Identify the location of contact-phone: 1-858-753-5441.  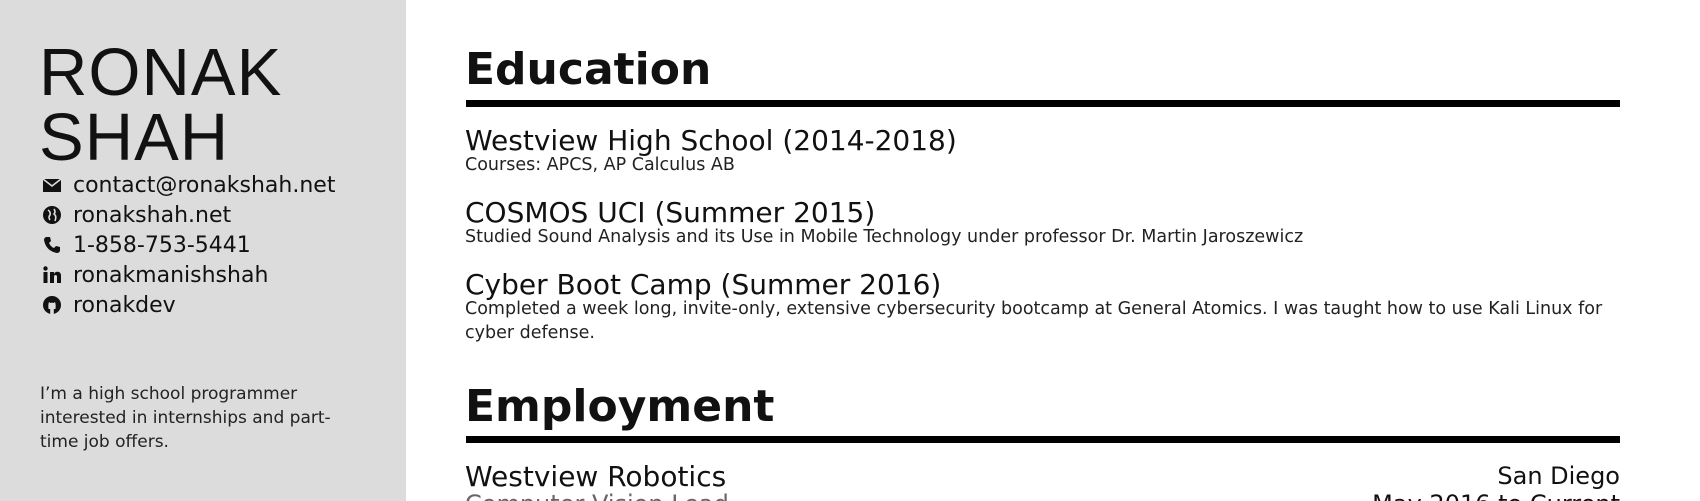
(188, 245).